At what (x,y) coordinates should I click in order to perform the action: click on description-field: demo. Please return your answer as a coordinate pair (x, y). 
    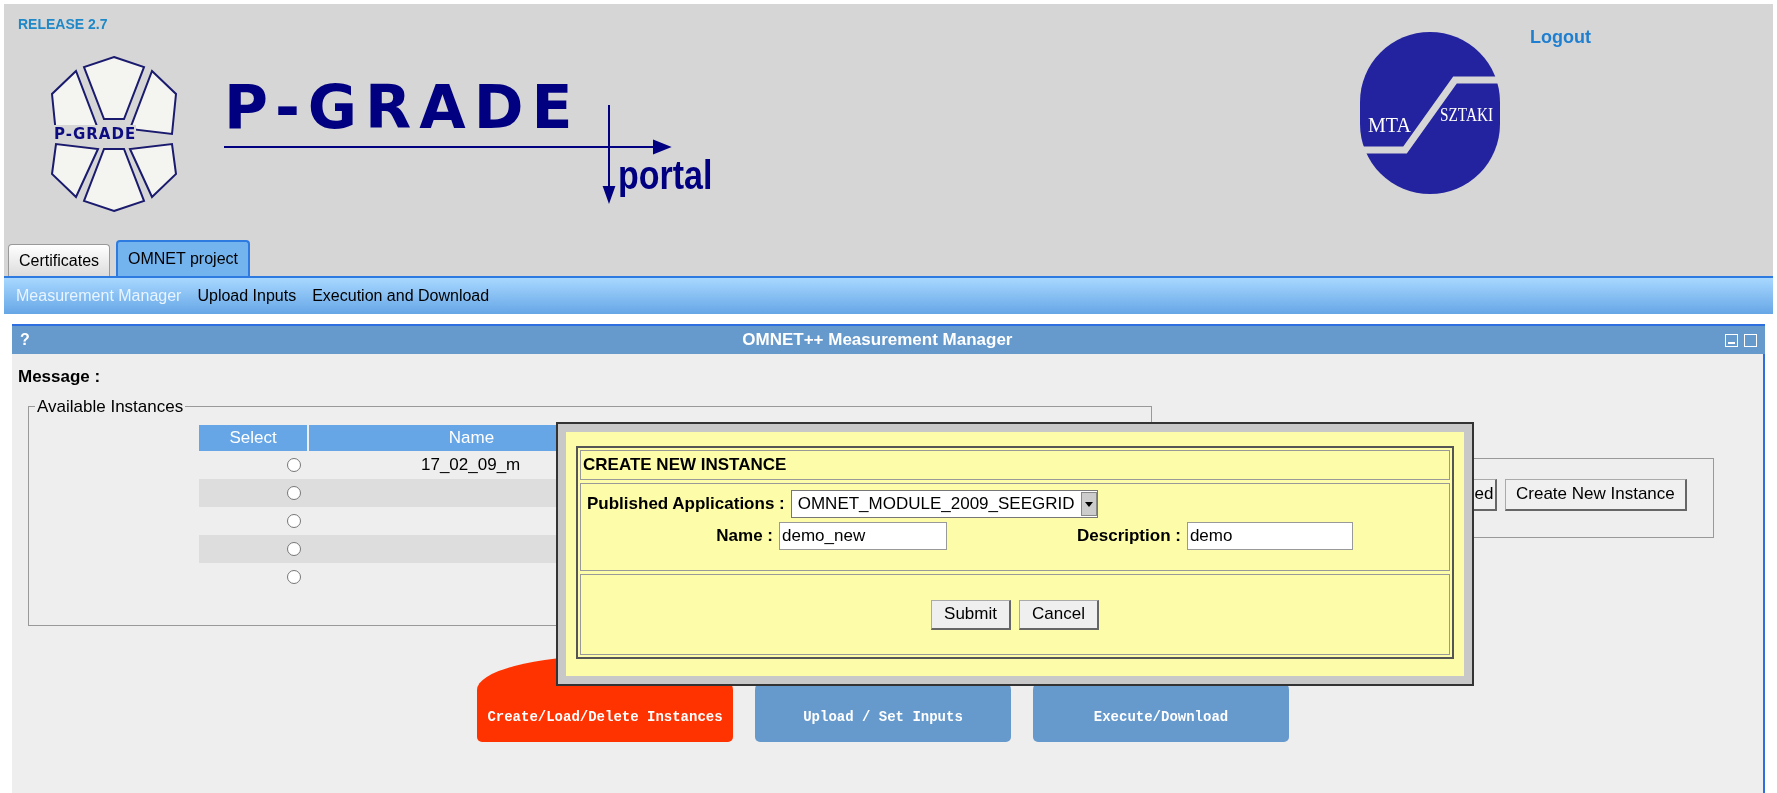
    Looking at the image, I should click on (1269, 536).